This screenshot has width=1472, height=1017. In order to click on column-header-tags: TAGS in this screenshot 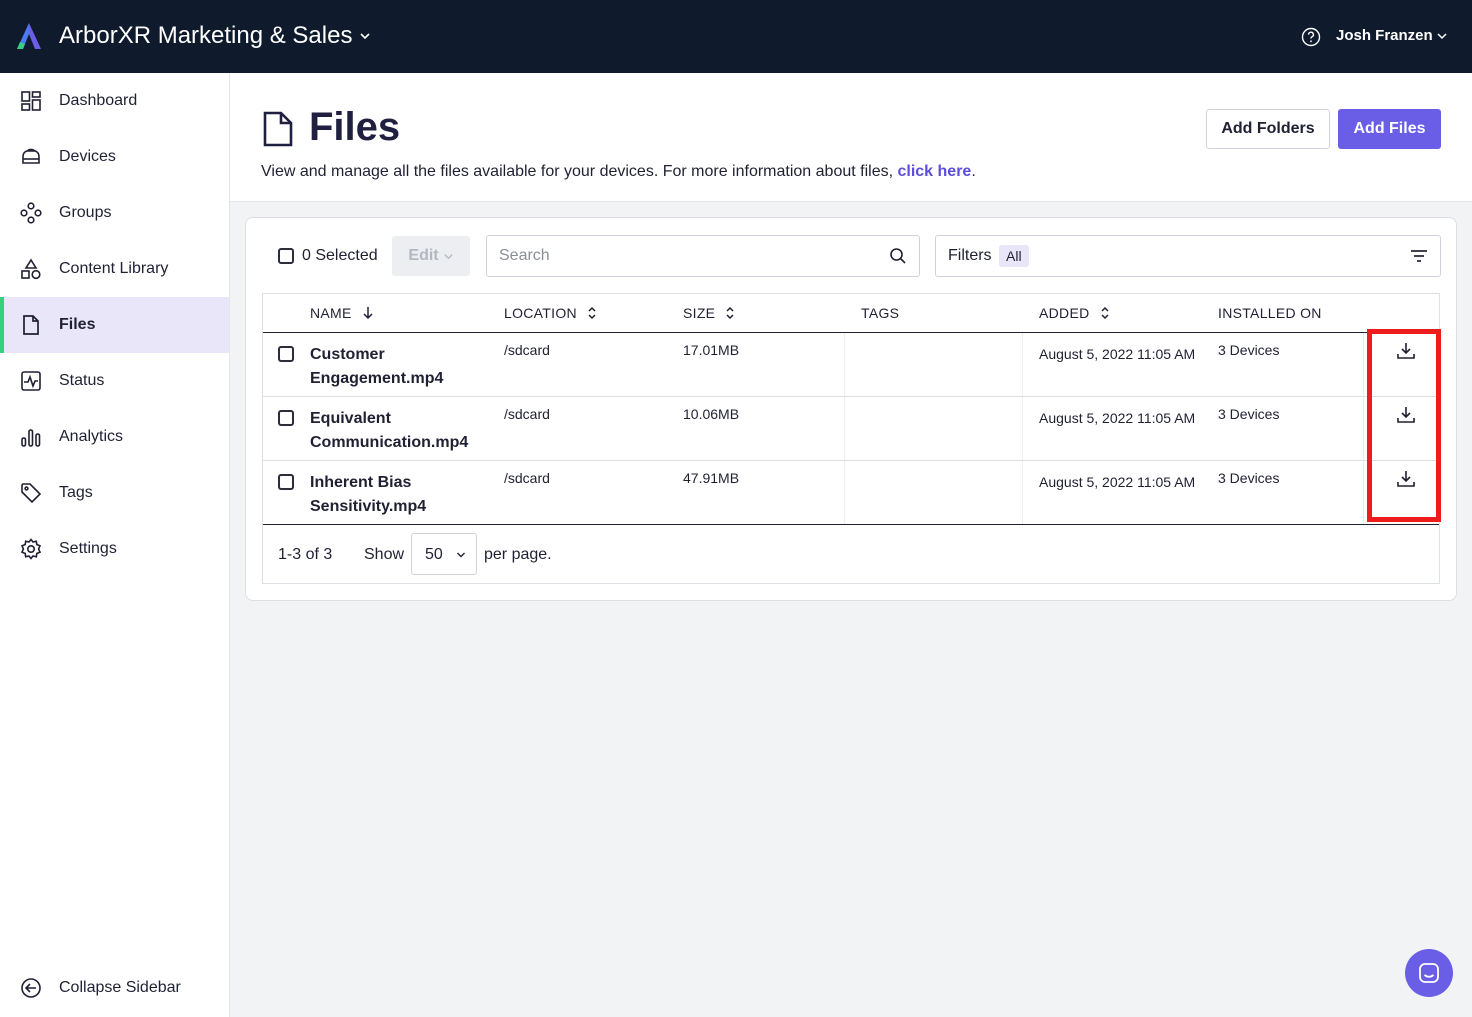, I will do `click(880, 313)`.